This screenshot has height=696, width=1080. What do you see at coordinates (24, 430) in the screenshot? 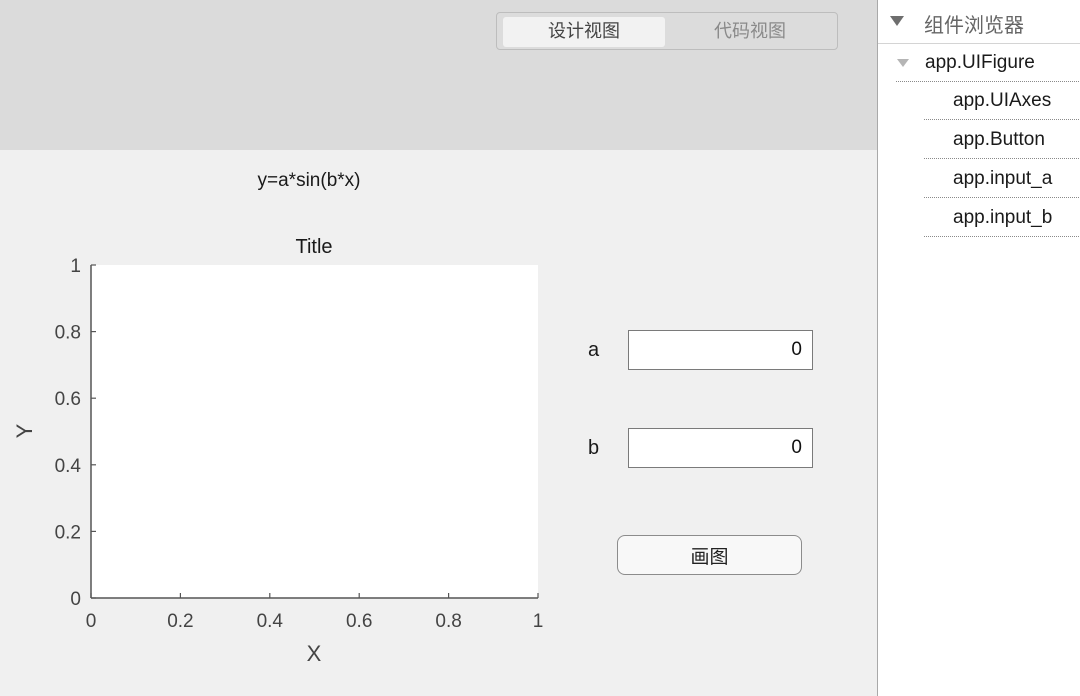
I see `y-axis-label: Y` at bounding box center [24, 430].